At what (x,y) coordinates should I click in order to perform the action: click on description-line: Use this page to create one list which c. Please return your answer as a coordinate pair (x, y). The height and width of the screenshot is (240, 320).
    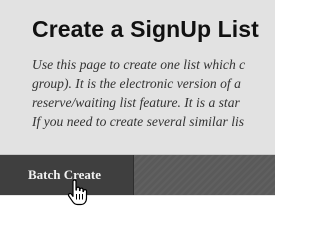
    Looking at the image, I should click on (139, 64).